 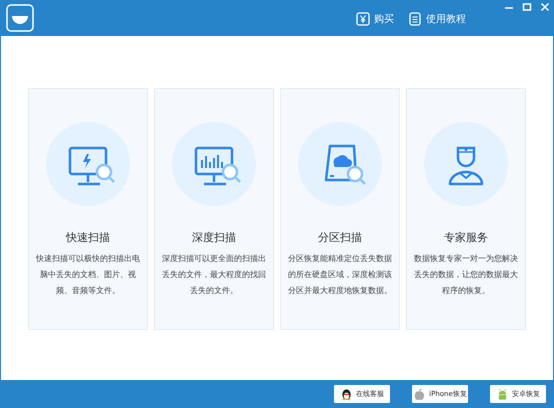 What do you see at coordinates (527, 7) in the screenshot?
I see `maximize-icon` at bounding box center [527, 7].